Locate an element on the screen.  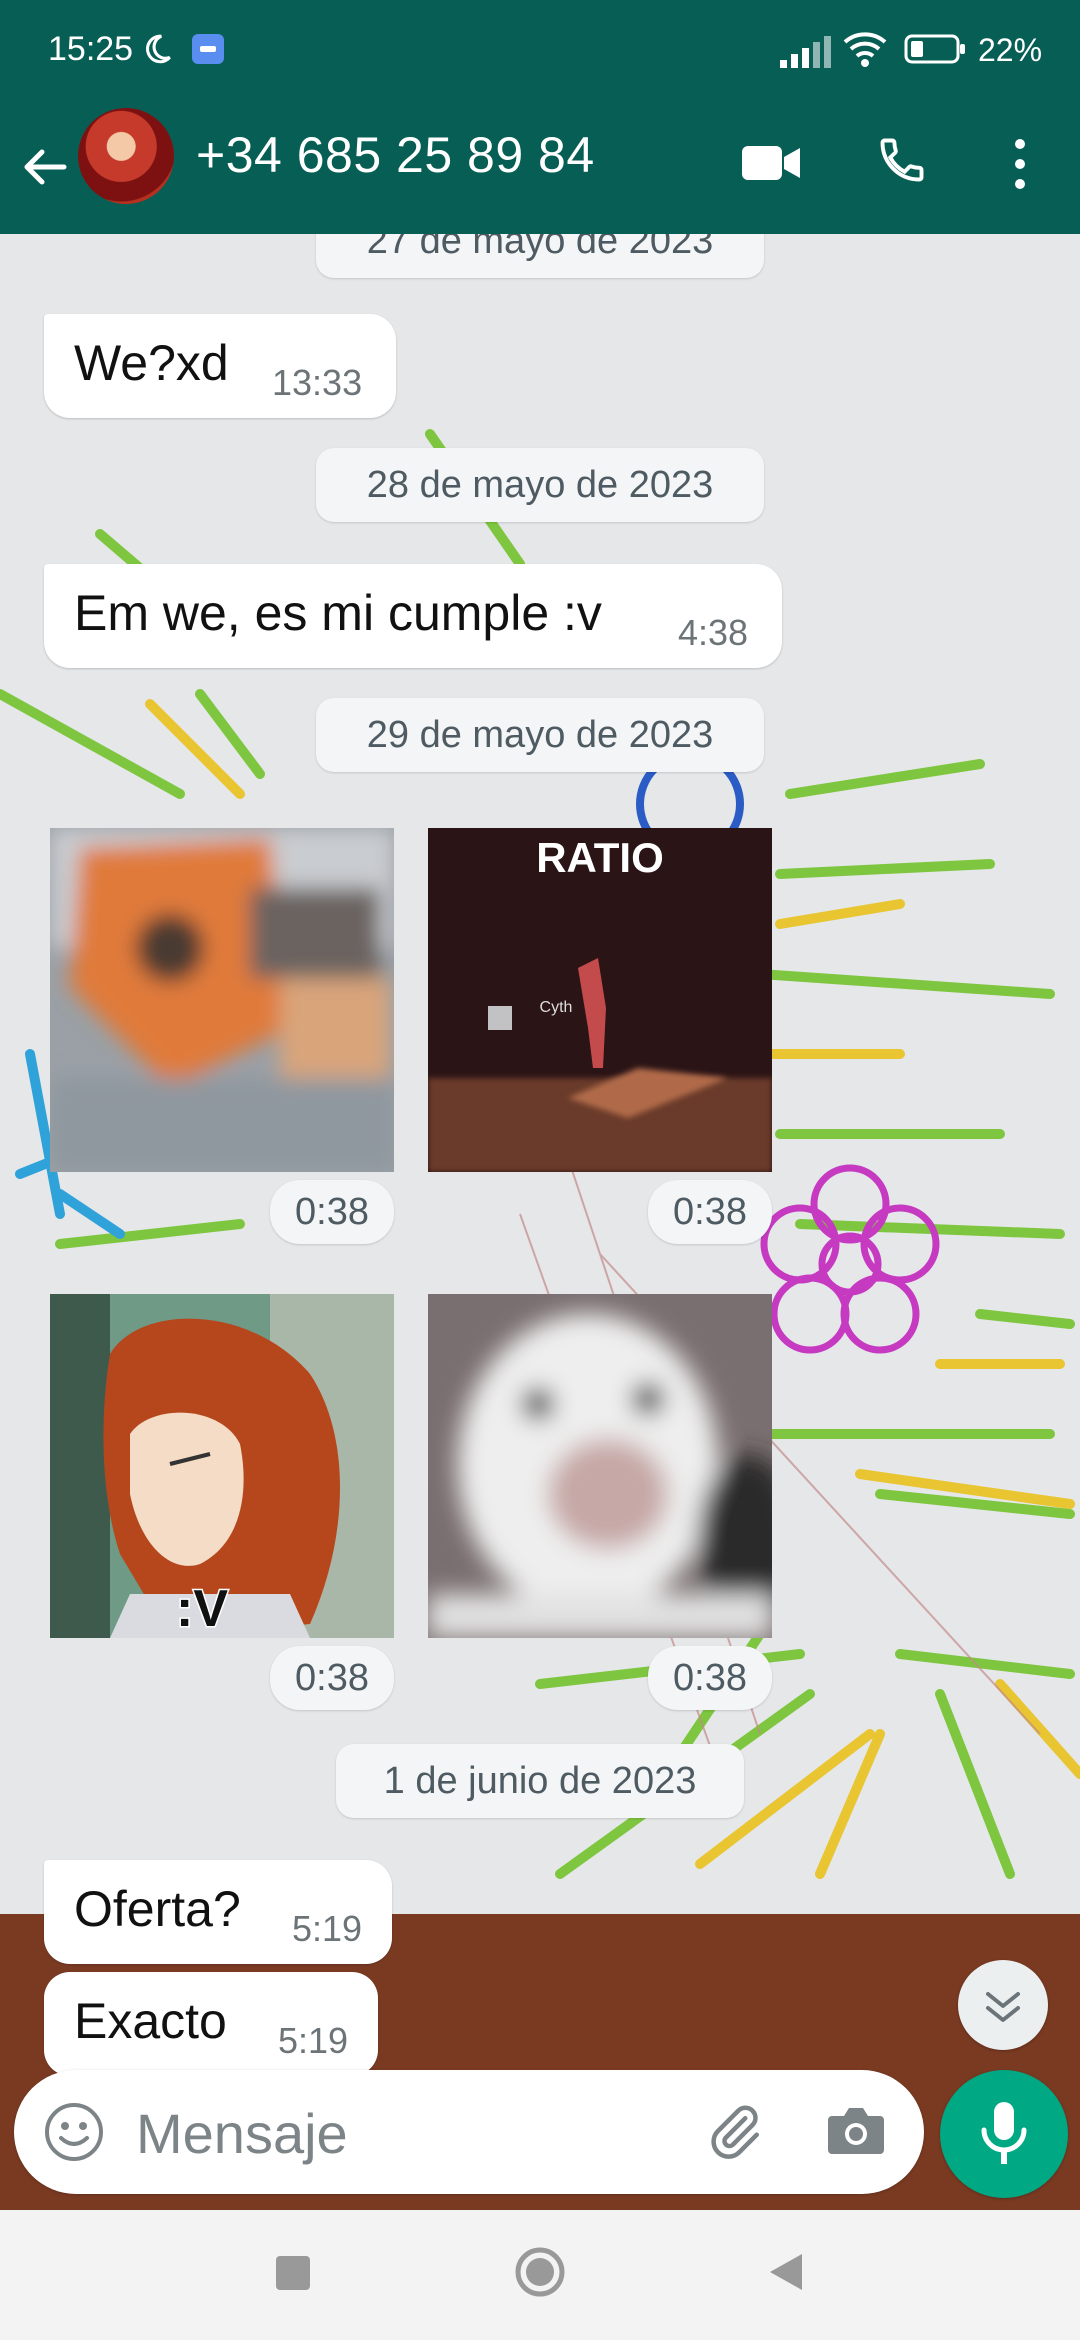
message-bubble: Exacto 5:19 is located at coordinates (211, 2024).